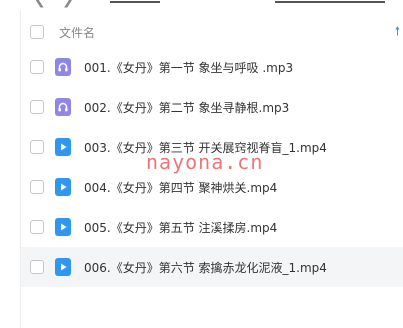 This screenshot has width=403, height=328. Describe the element at coordinates (180, 227) in the screenshot. I see `file-name: 005.《女丹》第五节 注溪揉房.mp4` at that location.